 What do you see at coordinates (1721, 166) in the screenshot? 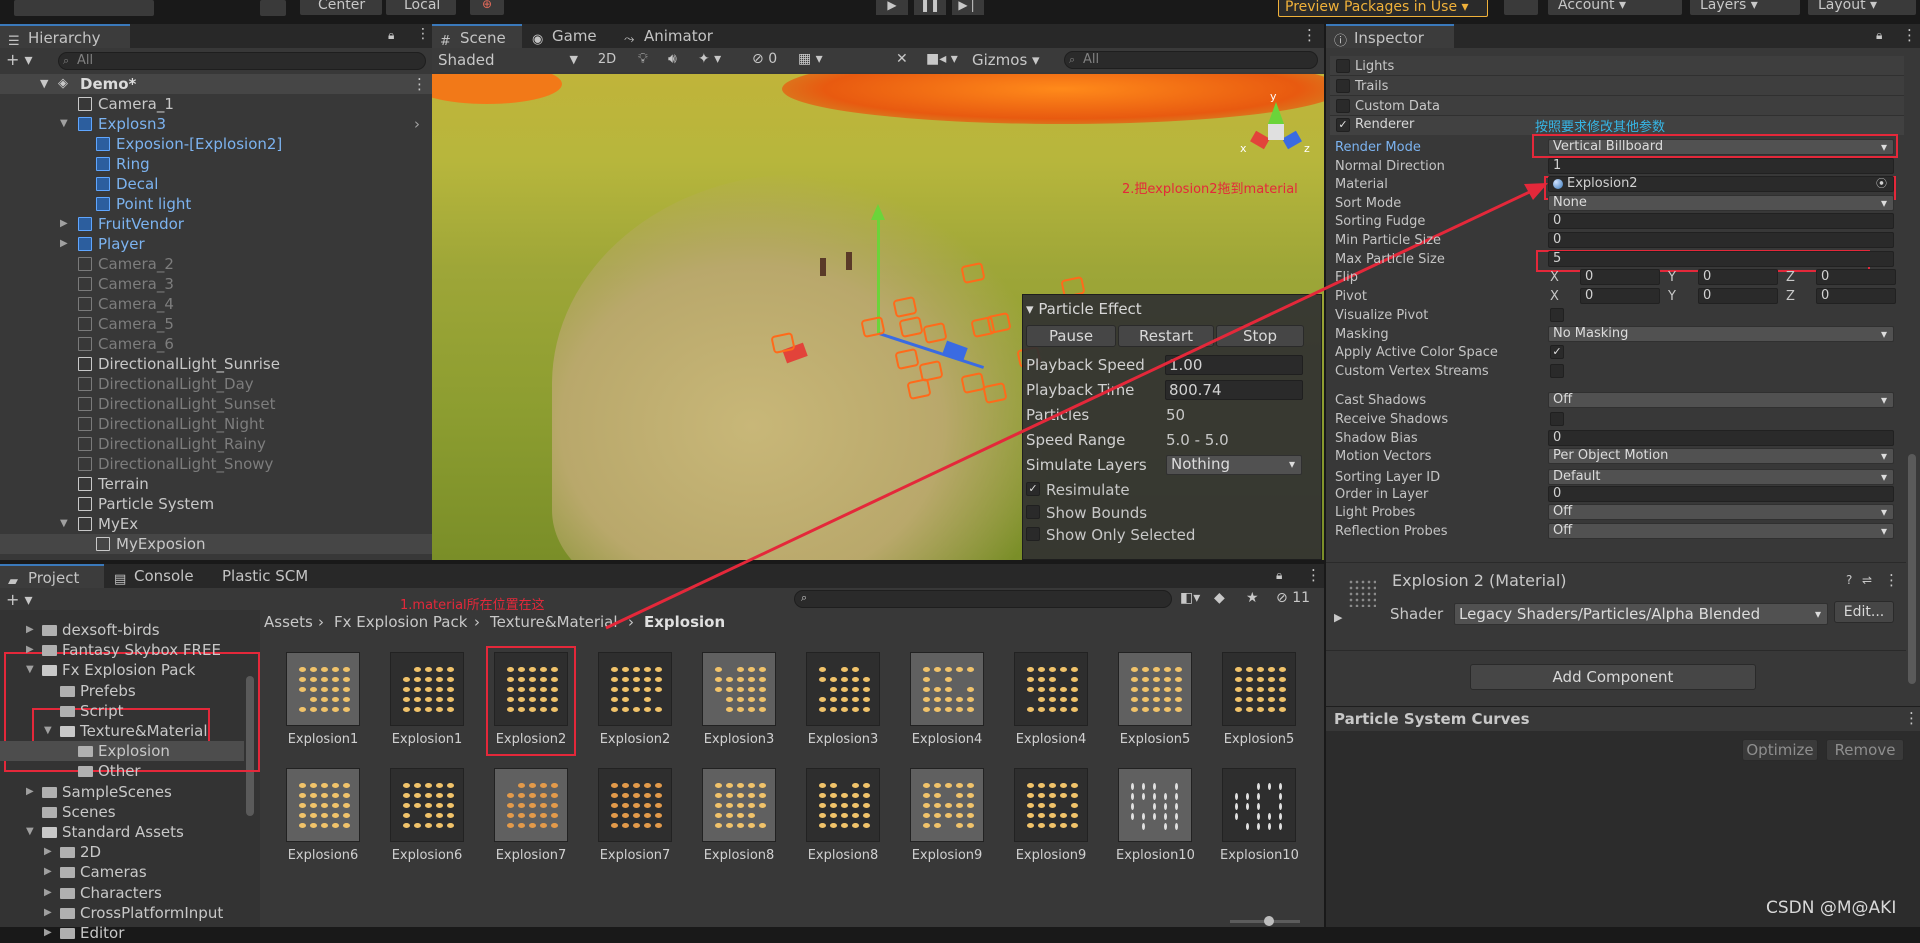
I see `property-field: 1` at bounding box center [1721, 166].